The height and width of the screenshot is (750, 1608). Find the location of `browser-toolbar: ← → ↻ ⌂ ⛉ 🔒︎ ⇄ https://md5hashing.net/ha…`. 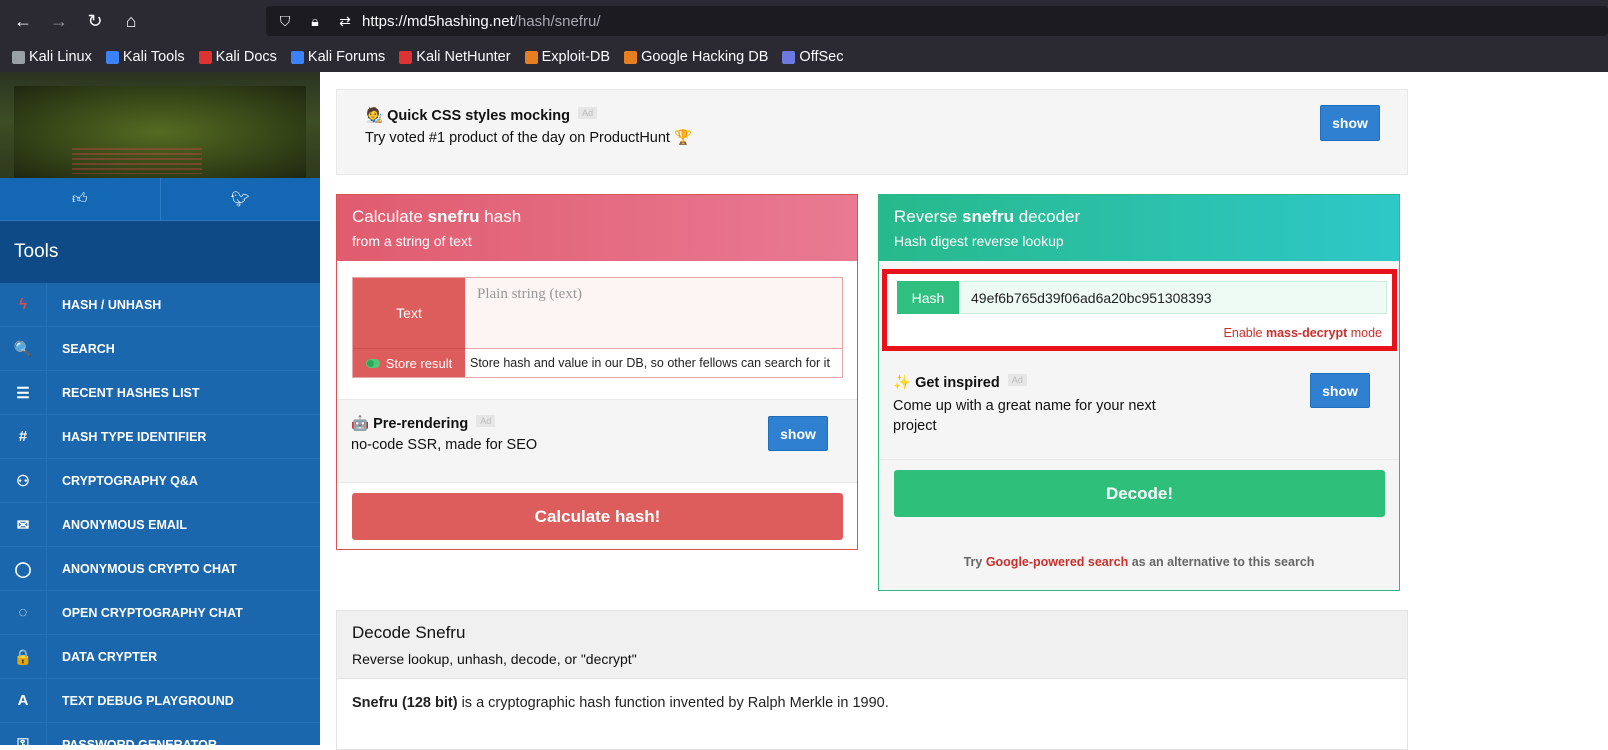

browser-toolbar: ← → ↻ ⌂ ⛉ 🔒︎ ⇄ https://md5hashing.net/ha… is located at coordinates (804, 21).